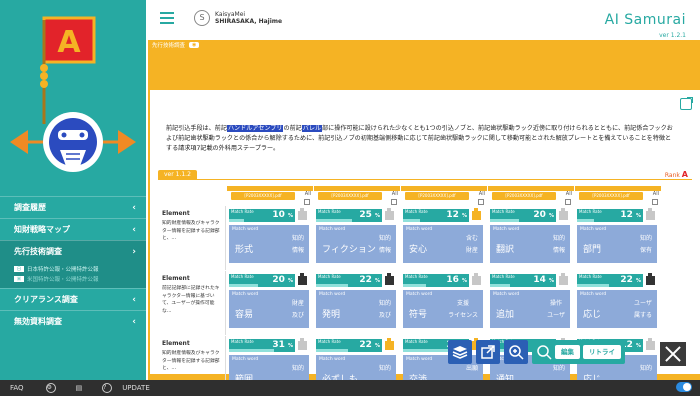 Image resolution: width=700 pixels, height=396 pixels. What do you see at coordinates (602, 352) in the screenshot?
I see `retry-button: リトライ` at bounding box center [602, 352].